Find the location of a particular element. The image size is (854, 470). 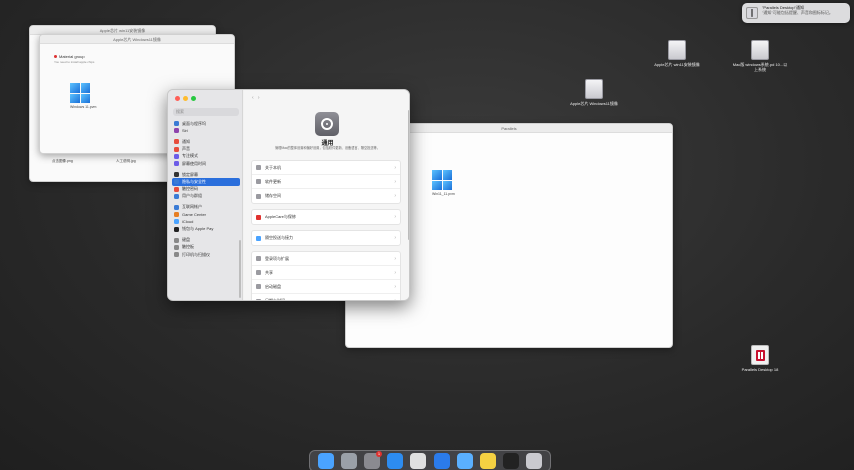

sidebar-item: 用户与群组 is located at coordinates (206, 196).